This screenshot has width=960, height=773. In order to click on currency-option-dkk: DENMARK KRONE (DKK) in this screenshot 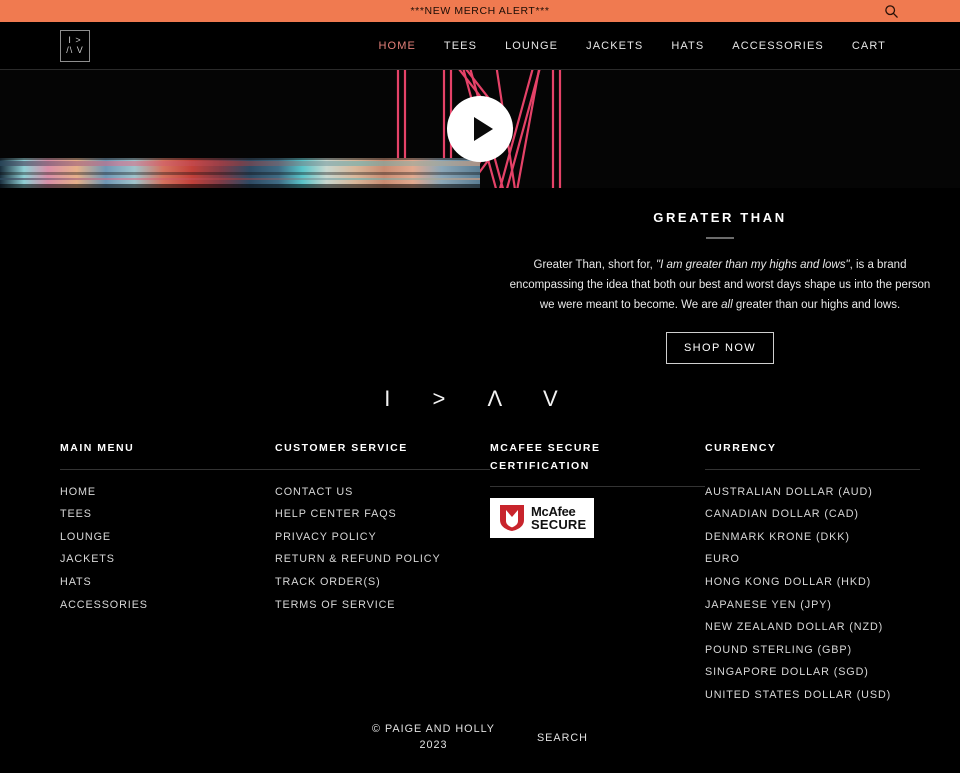, I will do `click(812, 537)`.